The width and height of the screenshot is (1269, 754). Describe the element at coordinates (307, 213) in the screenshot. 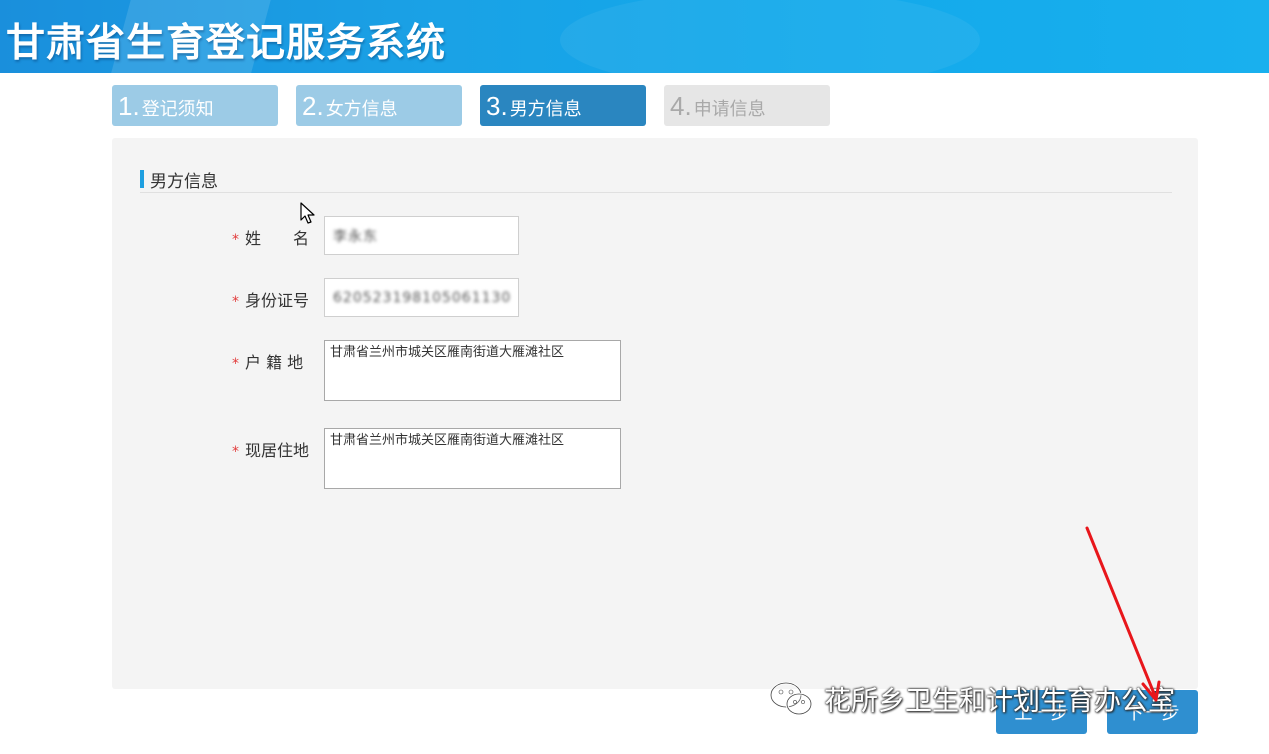

I see `mouse-cursor-icon` at that location.